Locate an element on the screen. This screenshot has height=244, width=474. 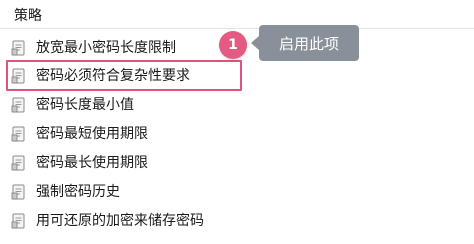
selection-highlight-box is located at coordinates (124, 75).